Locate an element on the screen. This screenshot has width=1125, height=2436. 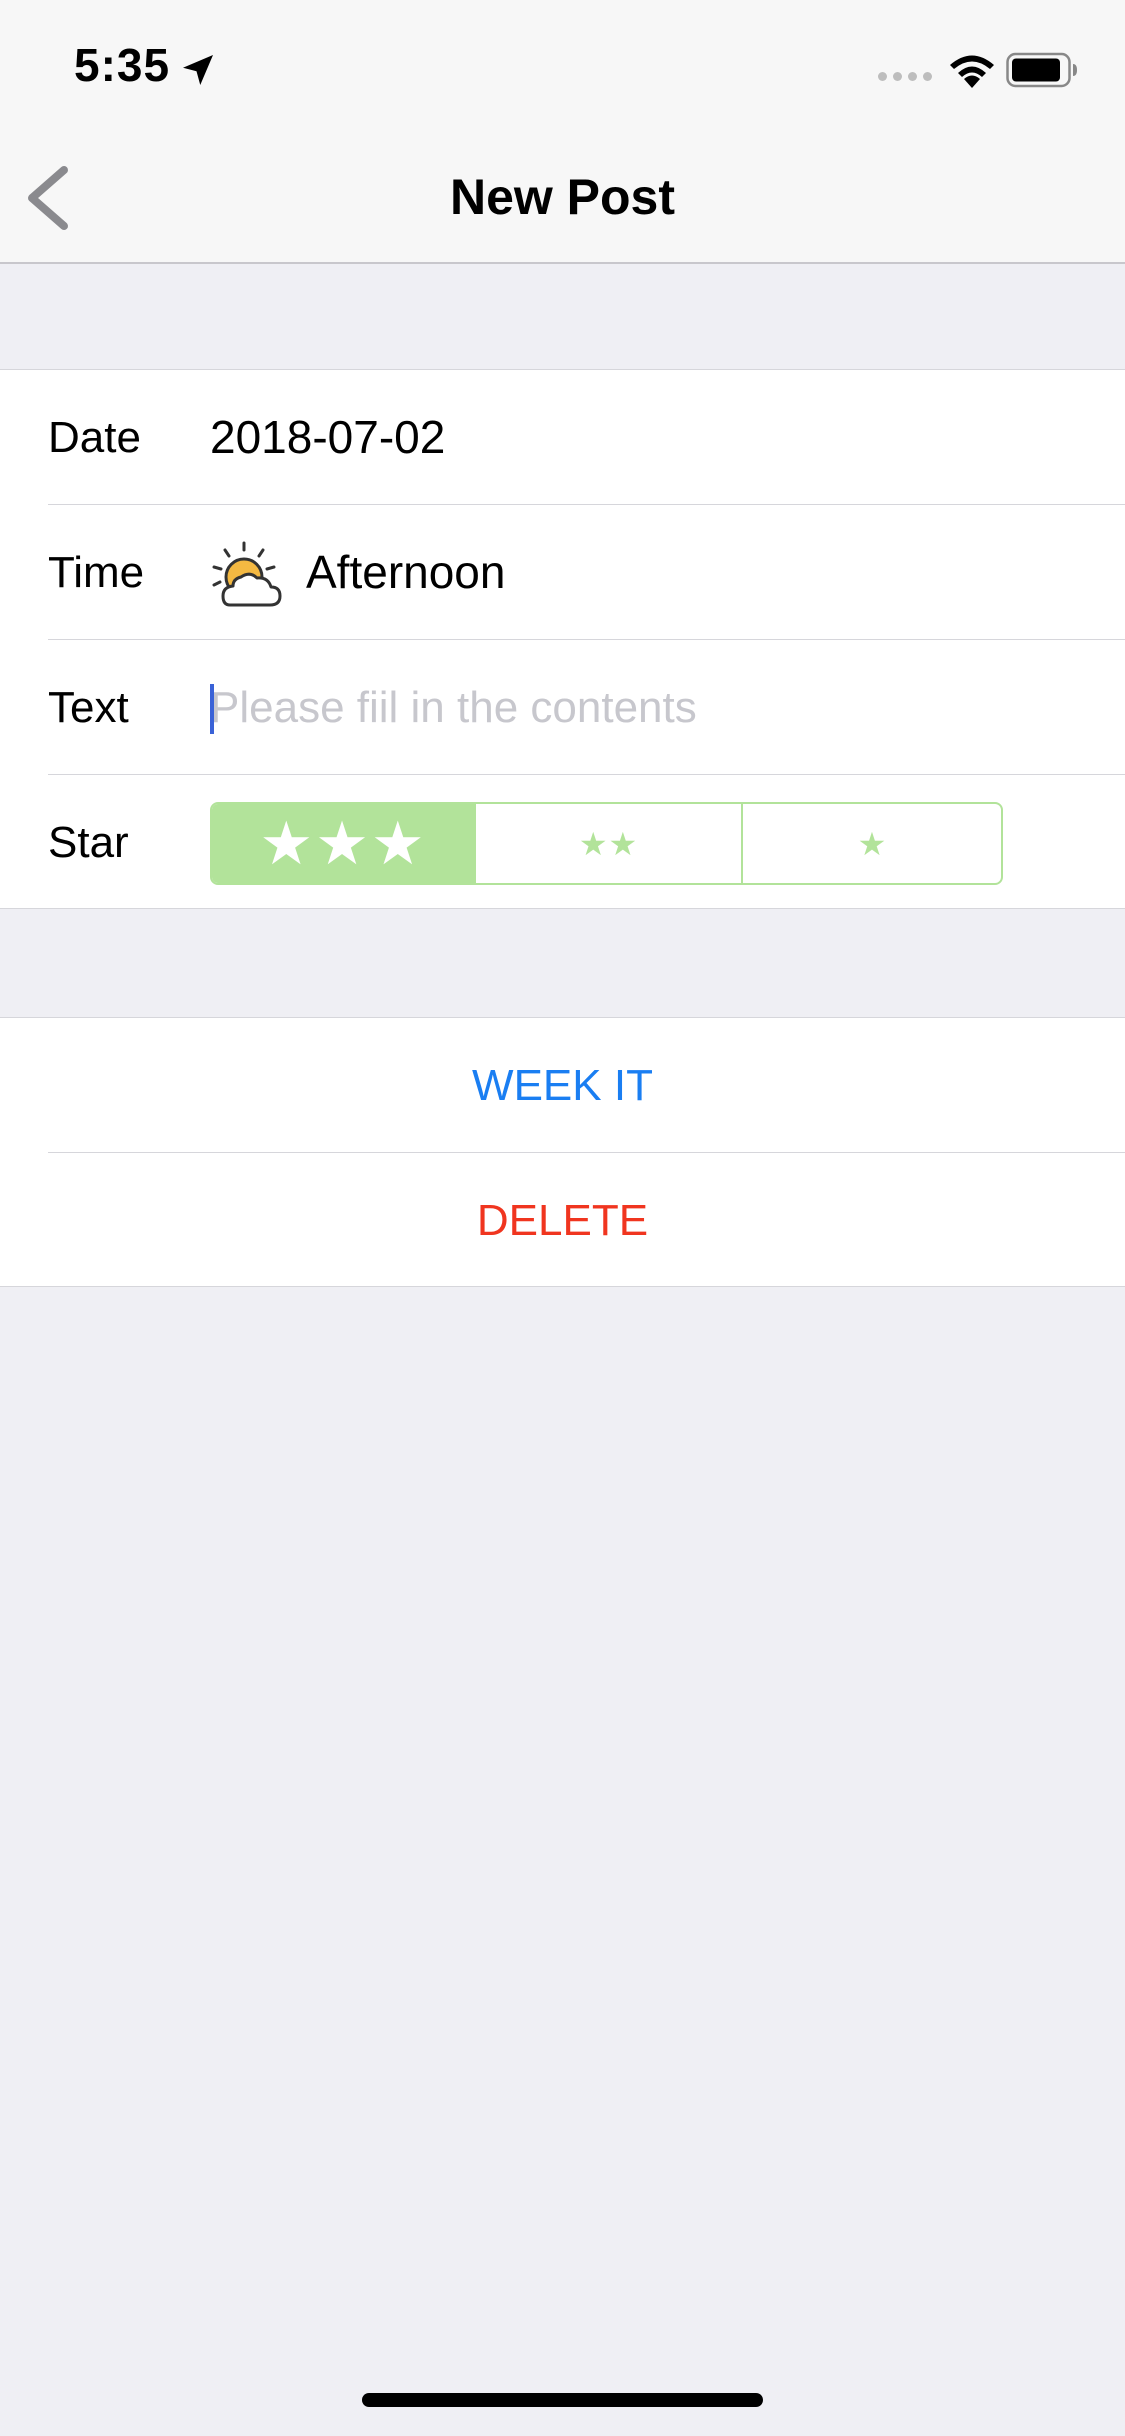
three-star-segment: ★★★ is located at coordinates (343, 843).